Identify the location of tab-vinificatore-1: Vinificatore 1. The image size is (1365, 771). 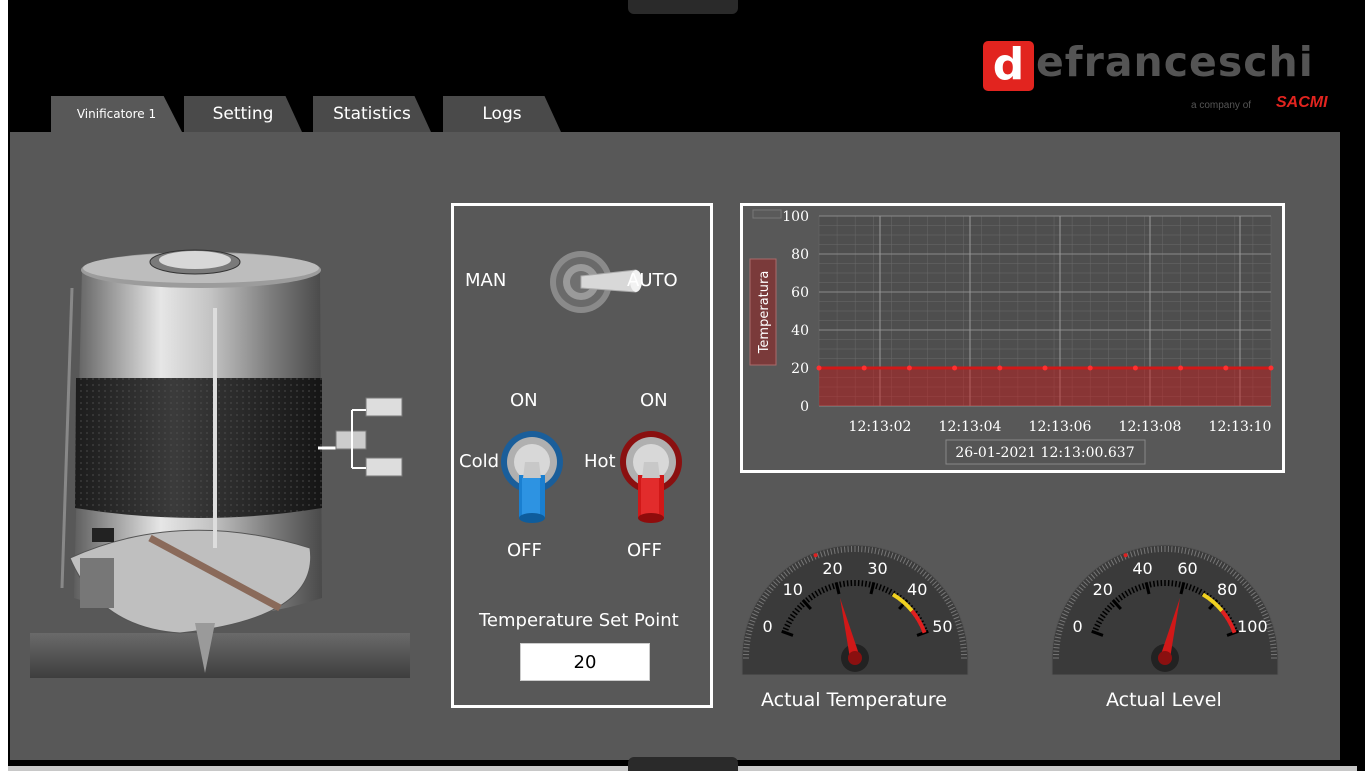
(116, 114).